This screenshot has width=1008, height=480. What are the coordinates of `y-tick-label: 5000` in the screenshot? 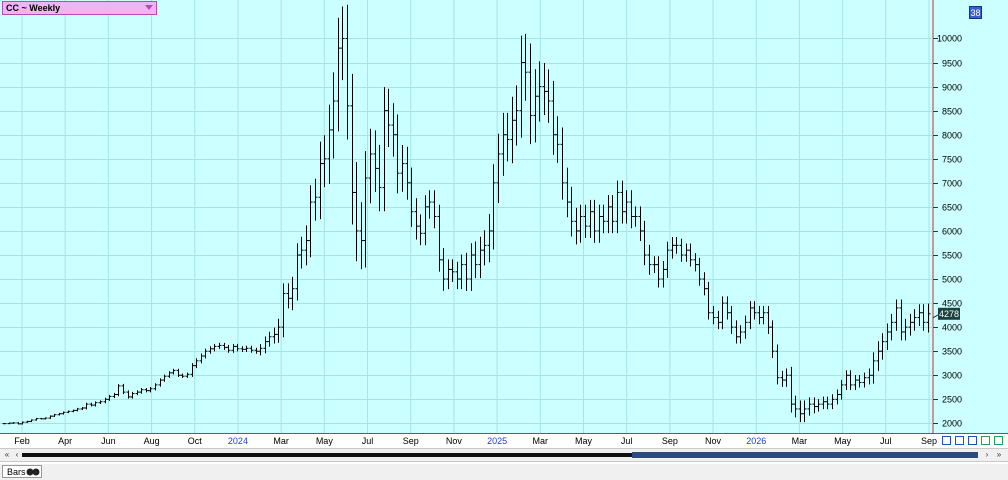 It's located at (952, 280).